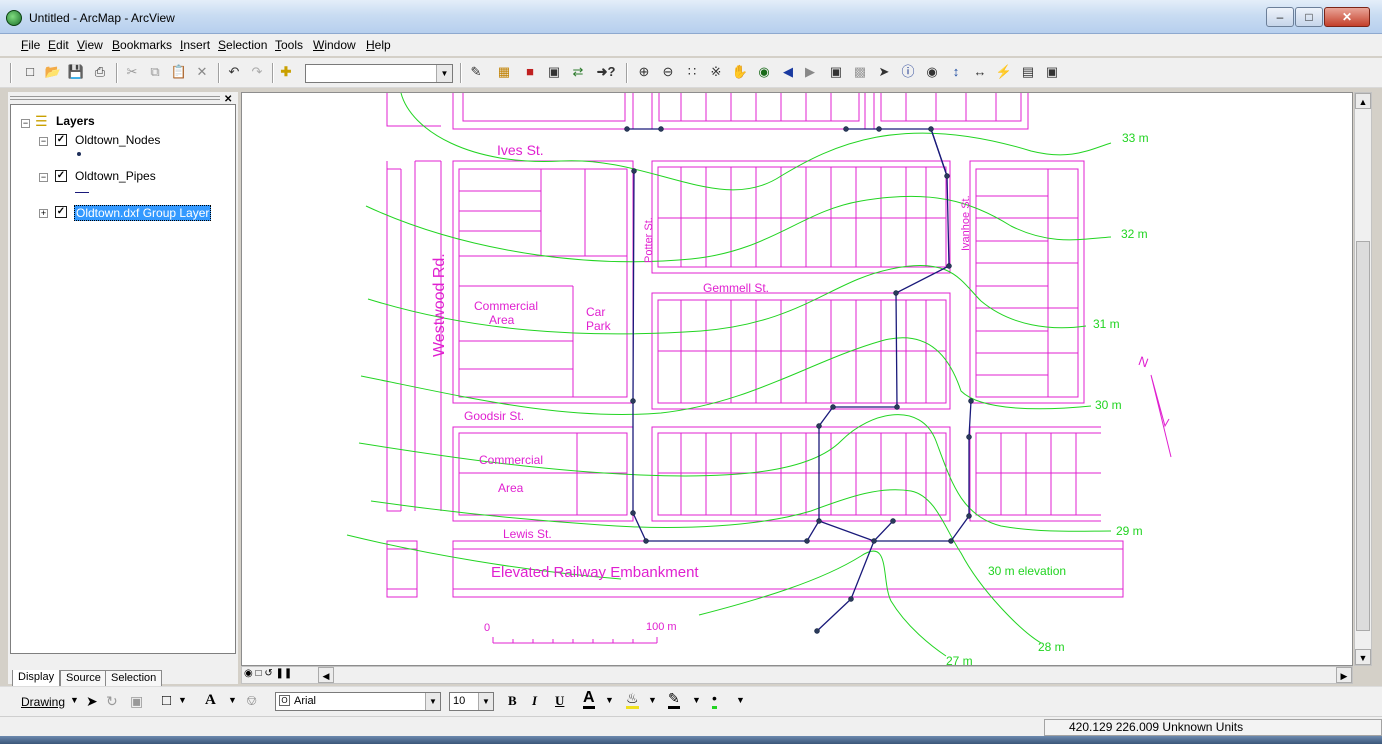 This screenshot has width=1382, height=744. What do you see at coordinates (115, 98) in the screenshot?
I see `toc-grip` at bounding box center [115, 98].